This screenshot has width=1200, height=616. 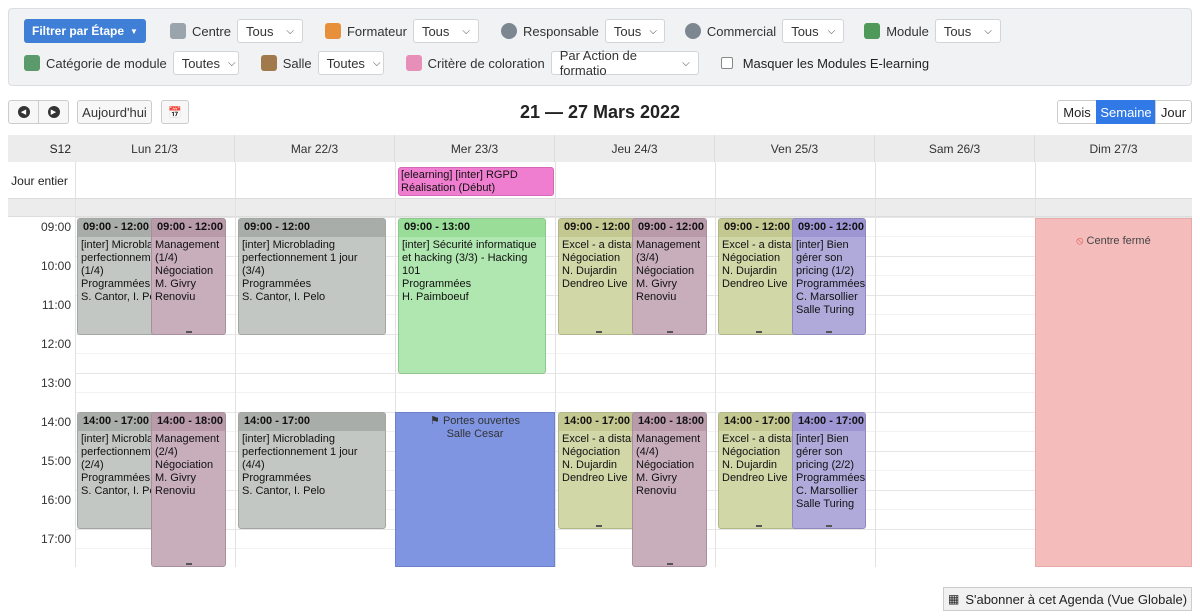 What do you see at coordinates (315, 148) in the screenshot?
I see `day-header: Mar 22/3` at bounding box center [315, 148].